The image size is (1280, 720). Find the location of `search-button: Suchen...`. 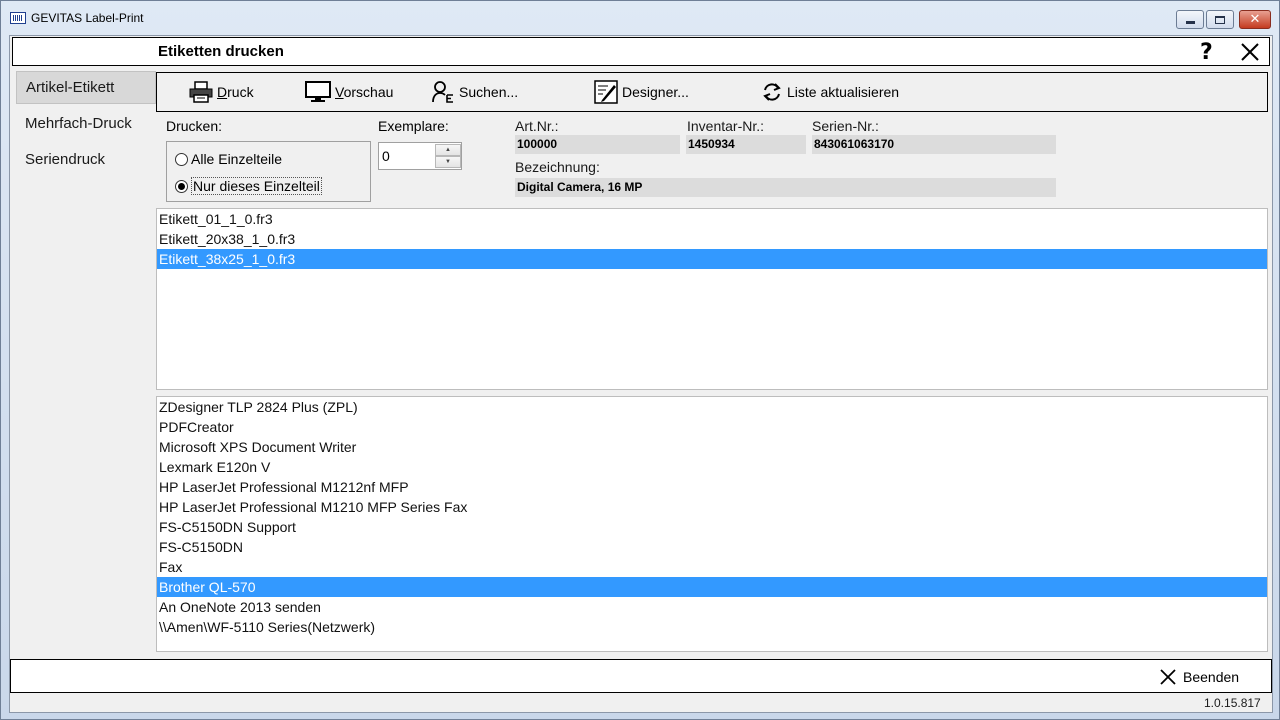

search-button: Suchen... is located at coordinates (474, 92).